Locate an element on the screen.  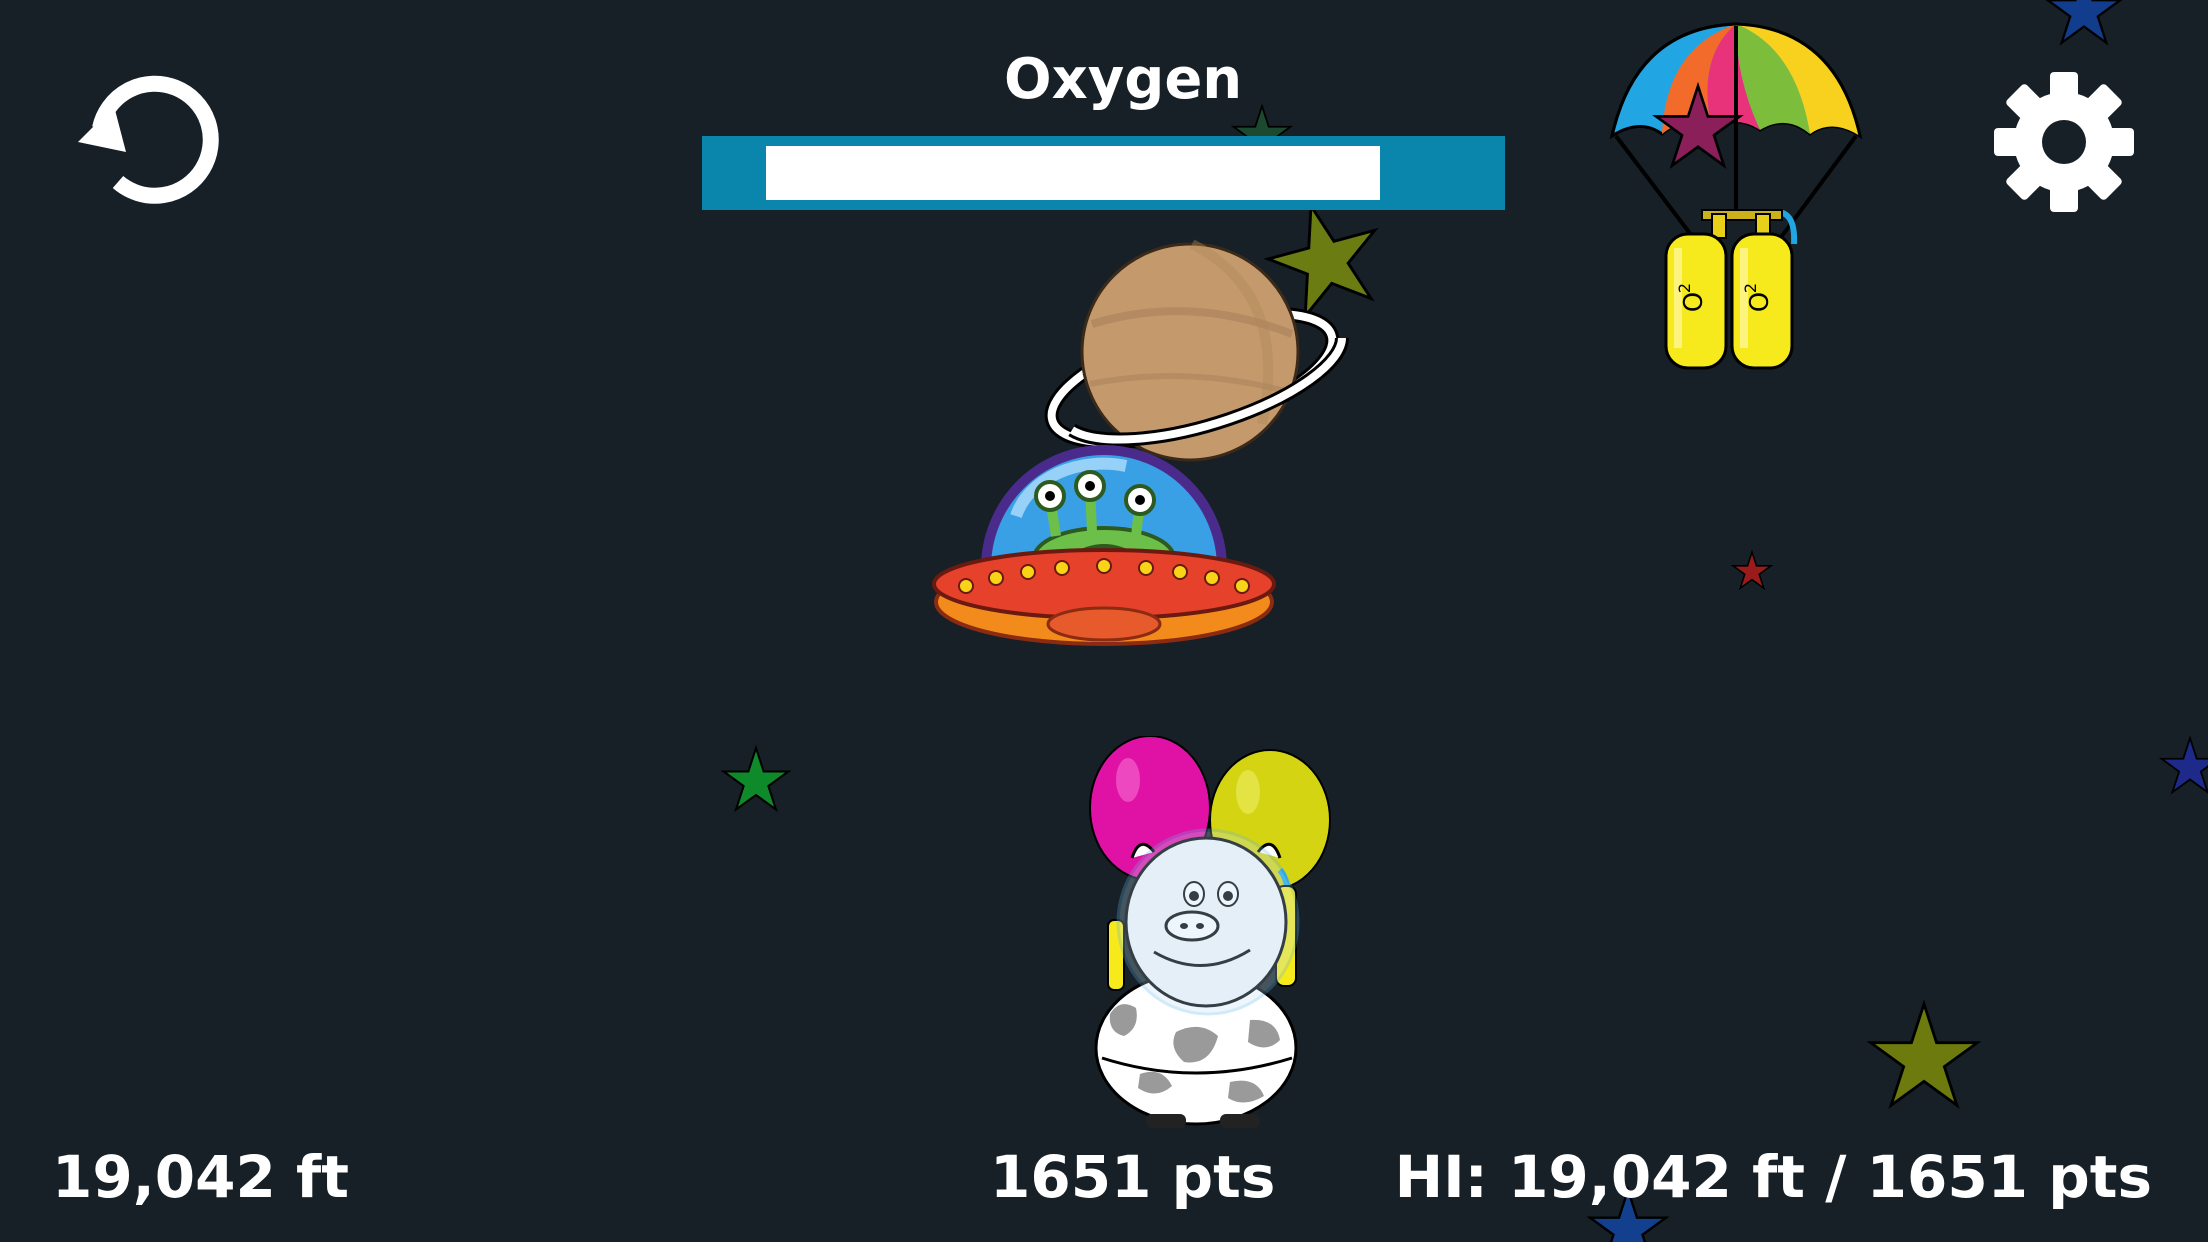
oxygen-tanks: O 2 O 2 is located at coordinates (1731, 289).